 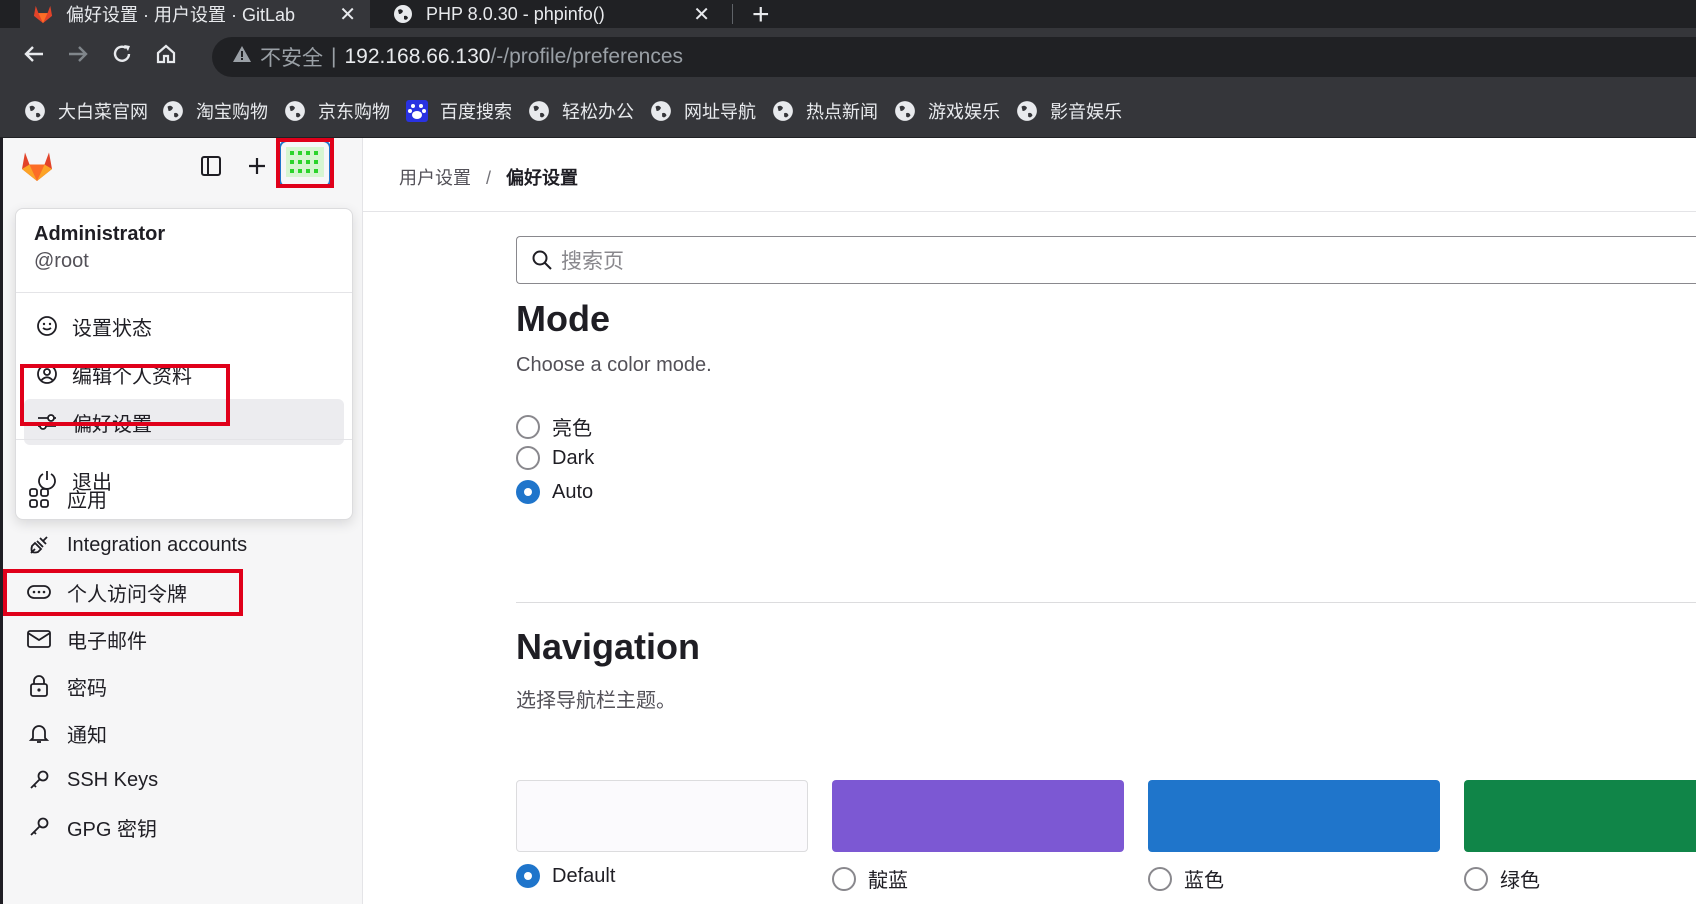 What do you see at coordinates (1580, 816) in the screenshot?
I see `theme-swatch-green` at bounding box center [1580, 816].